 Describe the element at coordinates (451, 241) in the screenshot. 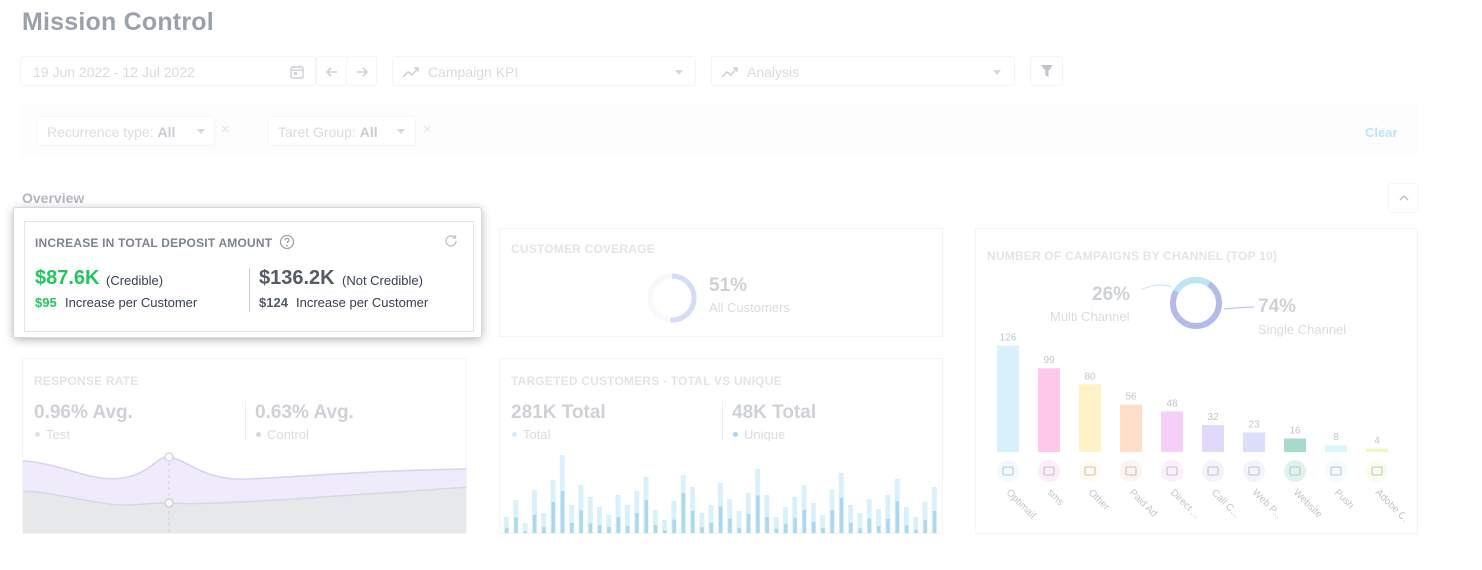

I see `refresh-icon` at that location.